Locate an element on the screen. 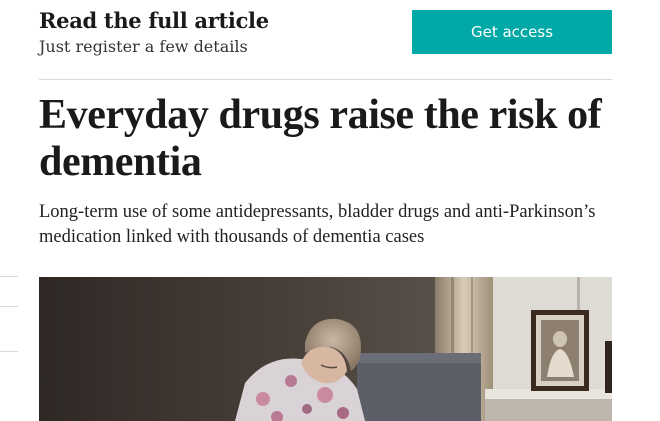  access-banner-title: Read the full article is located at coordinates (154, 20).